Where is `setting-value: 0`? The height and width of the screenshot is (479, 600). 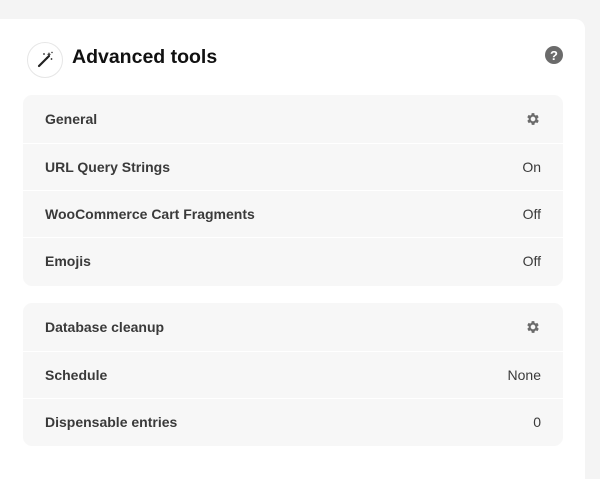 setting-value: 0 is located at coordinates (537, 422).